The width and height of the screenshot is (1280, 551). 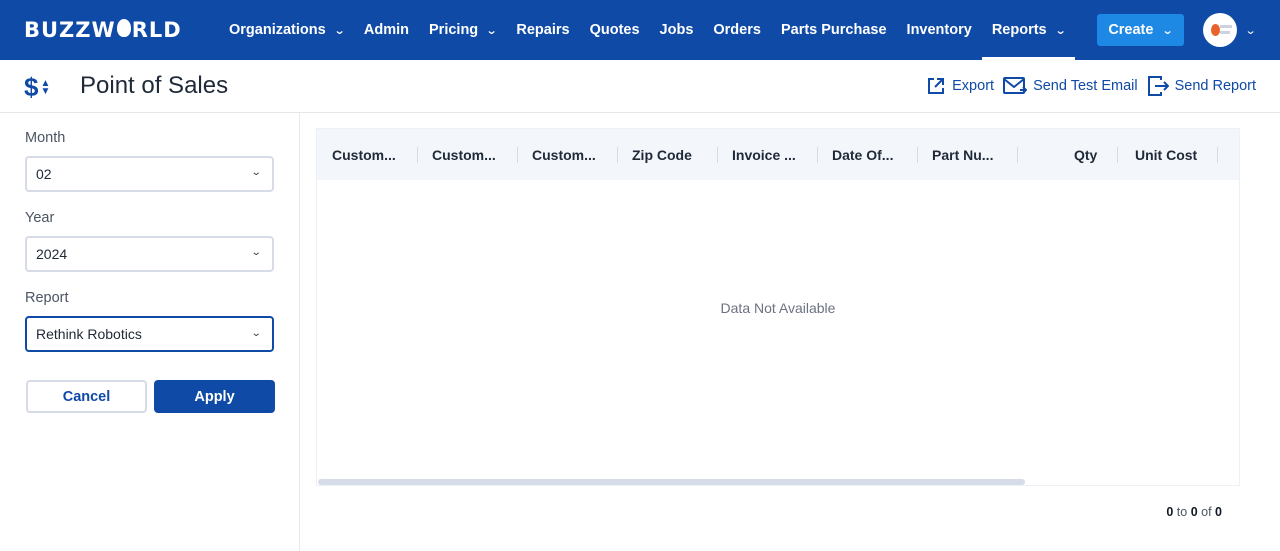 What do you see at coordinates (154, 85) in the screenshot?
I see `page-title: Point of Sales` at bounding box center [154, 85].